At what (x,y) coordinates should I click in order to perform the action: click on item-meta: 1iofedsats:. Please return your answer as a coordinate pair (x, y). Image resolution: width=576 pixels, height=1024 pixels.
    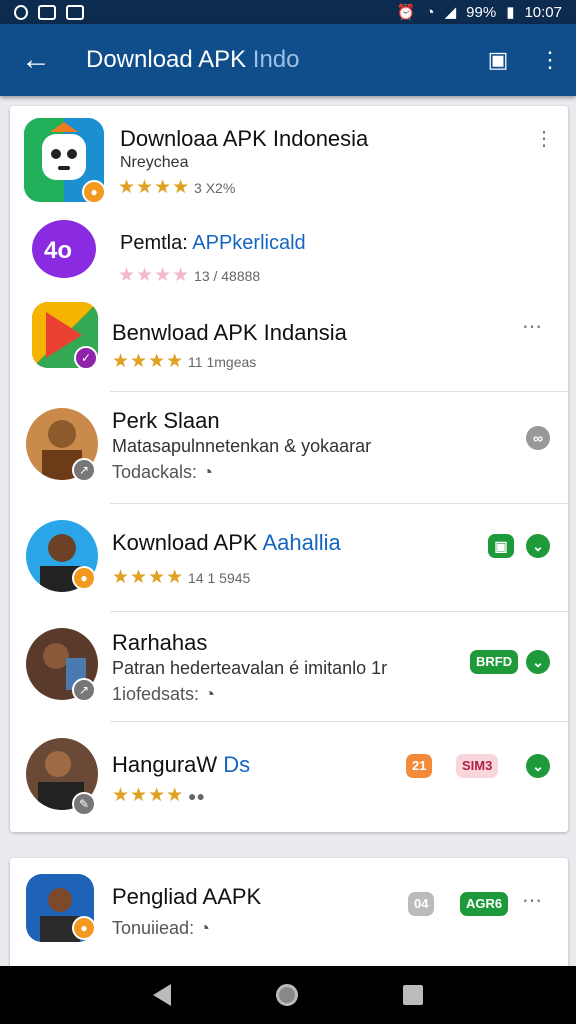
    Looking at the image, I should click on (156, 694).